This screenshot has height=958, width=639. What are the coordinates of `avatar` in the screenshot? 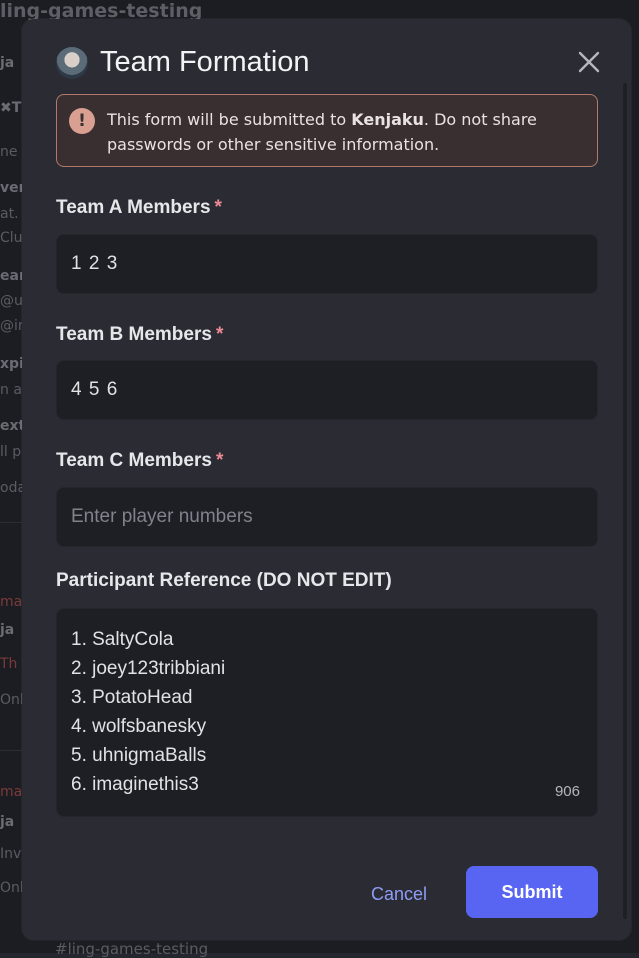 It's located at (72, 62).